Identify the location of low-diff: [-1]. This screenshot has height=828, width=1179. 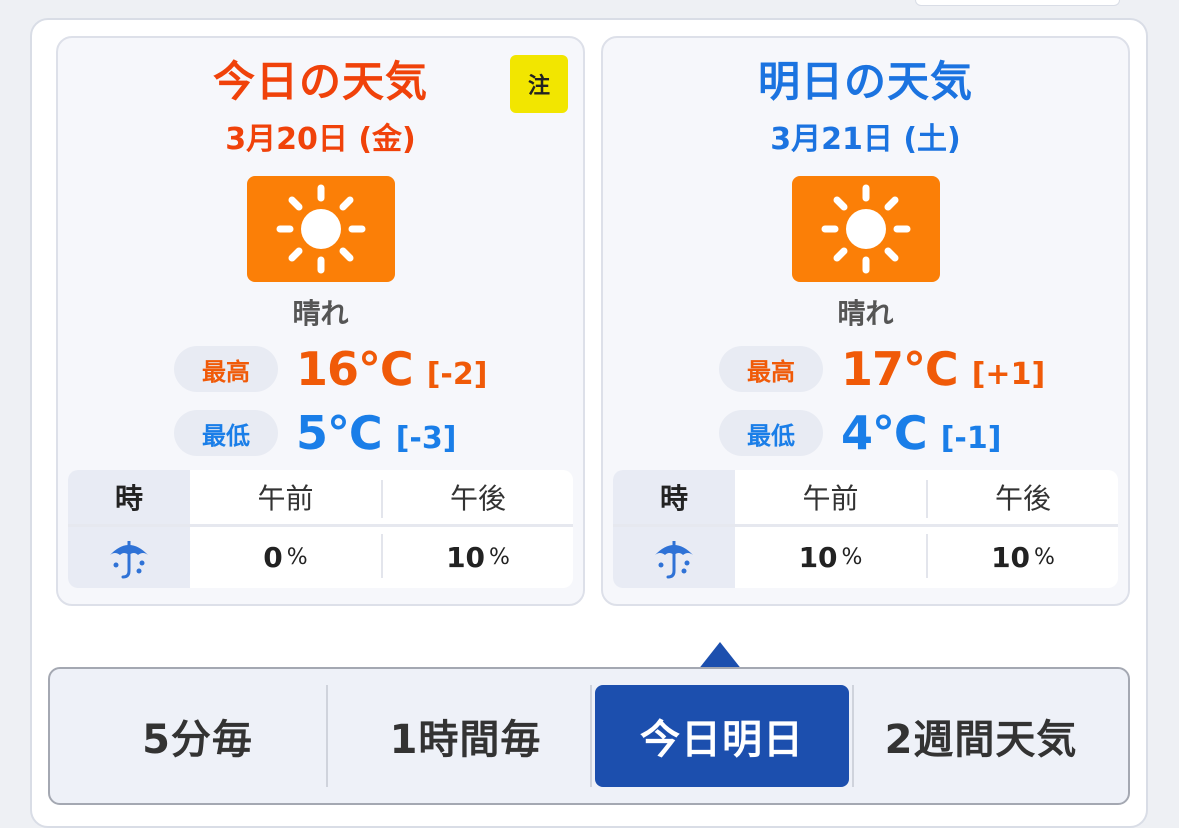
(971, 438).